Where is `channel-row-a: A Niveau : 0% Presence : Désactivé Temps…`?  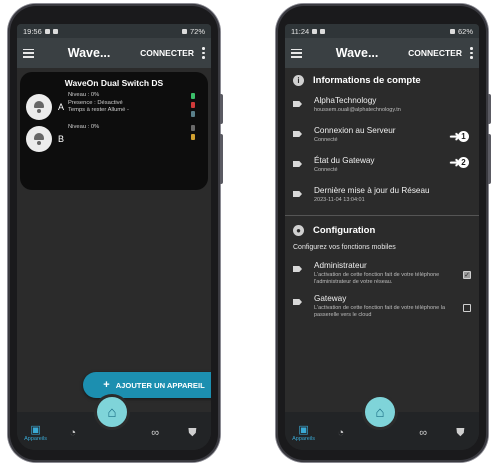
channel-row-a: A Niveau : 0% Presence : Désactivé Temps… is located at coordinates (114, 106).